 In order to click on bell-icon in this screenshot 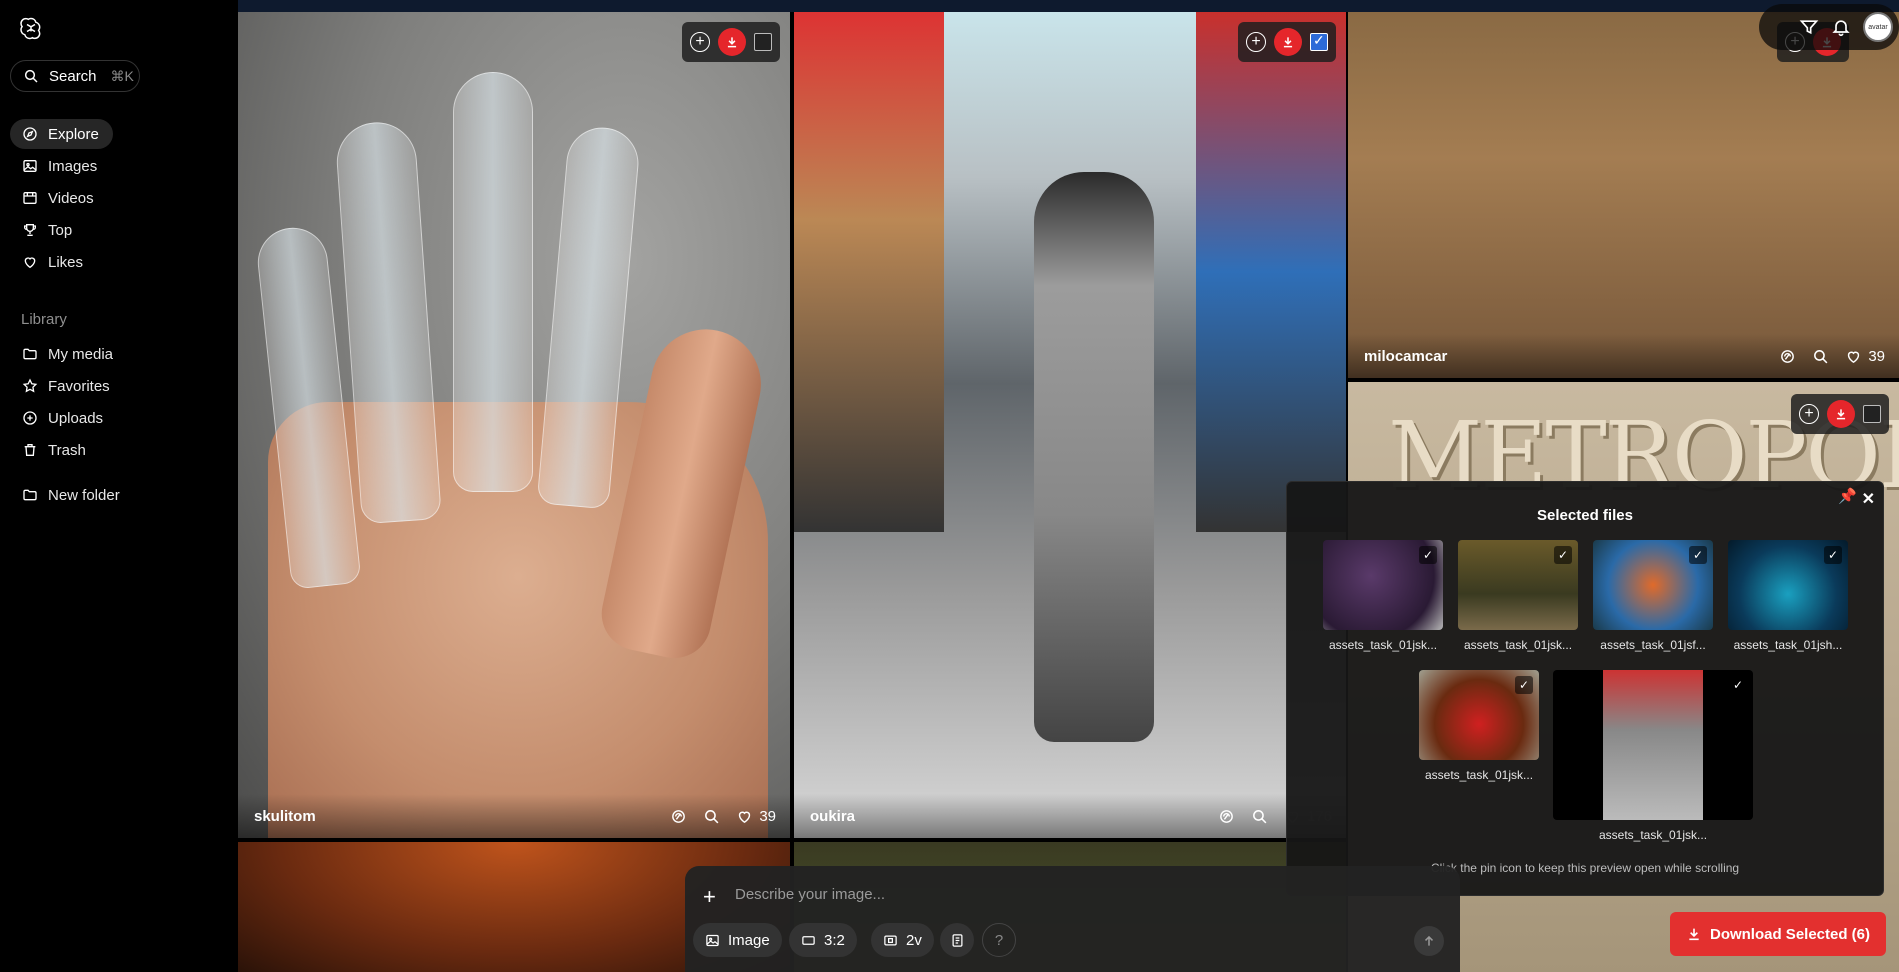, I will do `click(1841, 27)`.